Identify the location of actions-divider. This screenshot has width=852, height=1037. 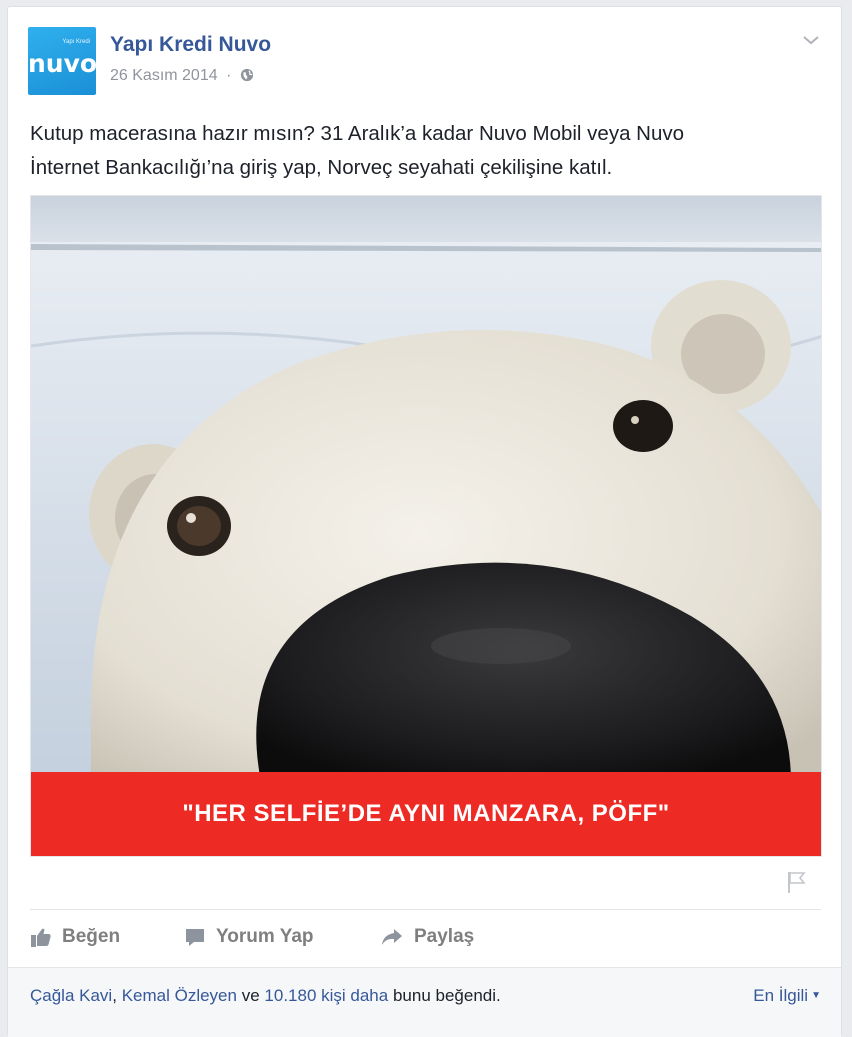
(425, 909).